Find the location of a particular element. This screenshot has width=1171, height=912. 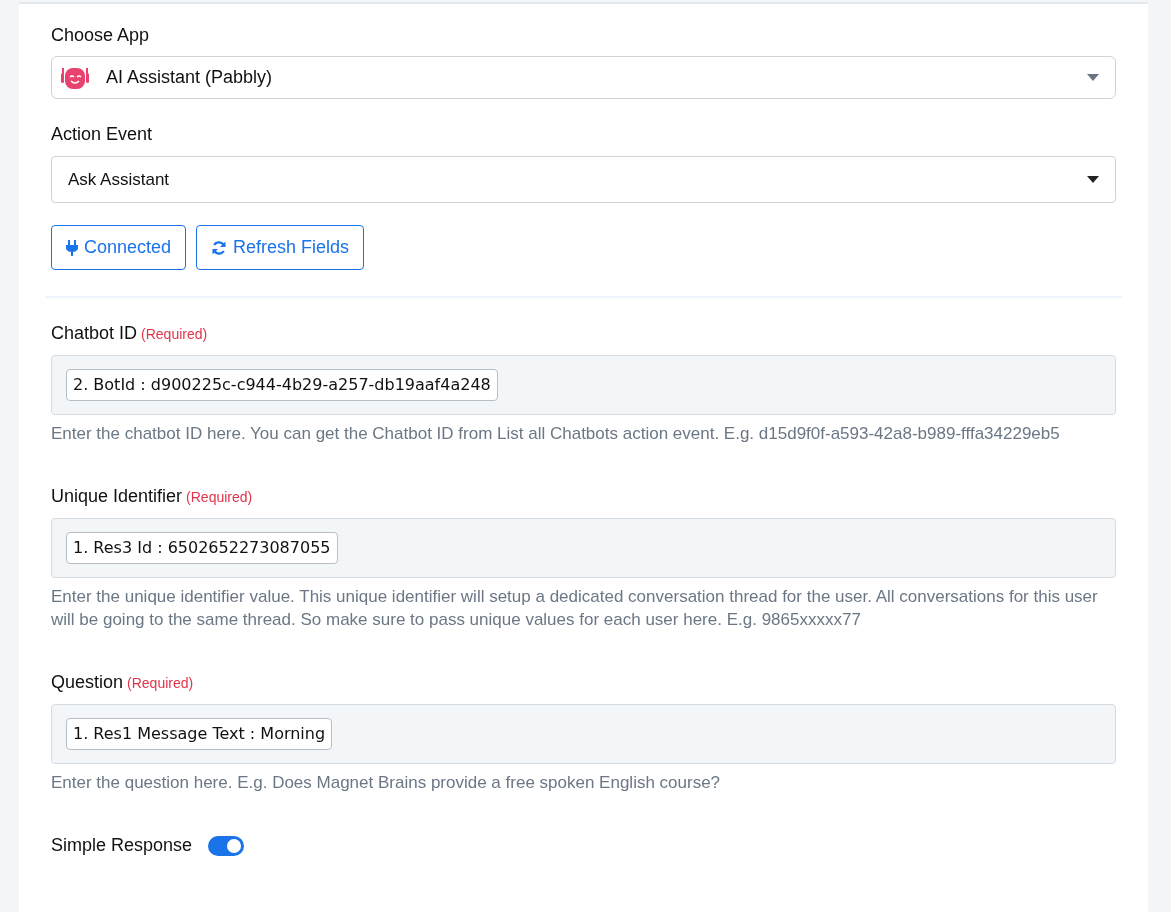

field-label: Chatbot ID is located at coordinates (94, 333).